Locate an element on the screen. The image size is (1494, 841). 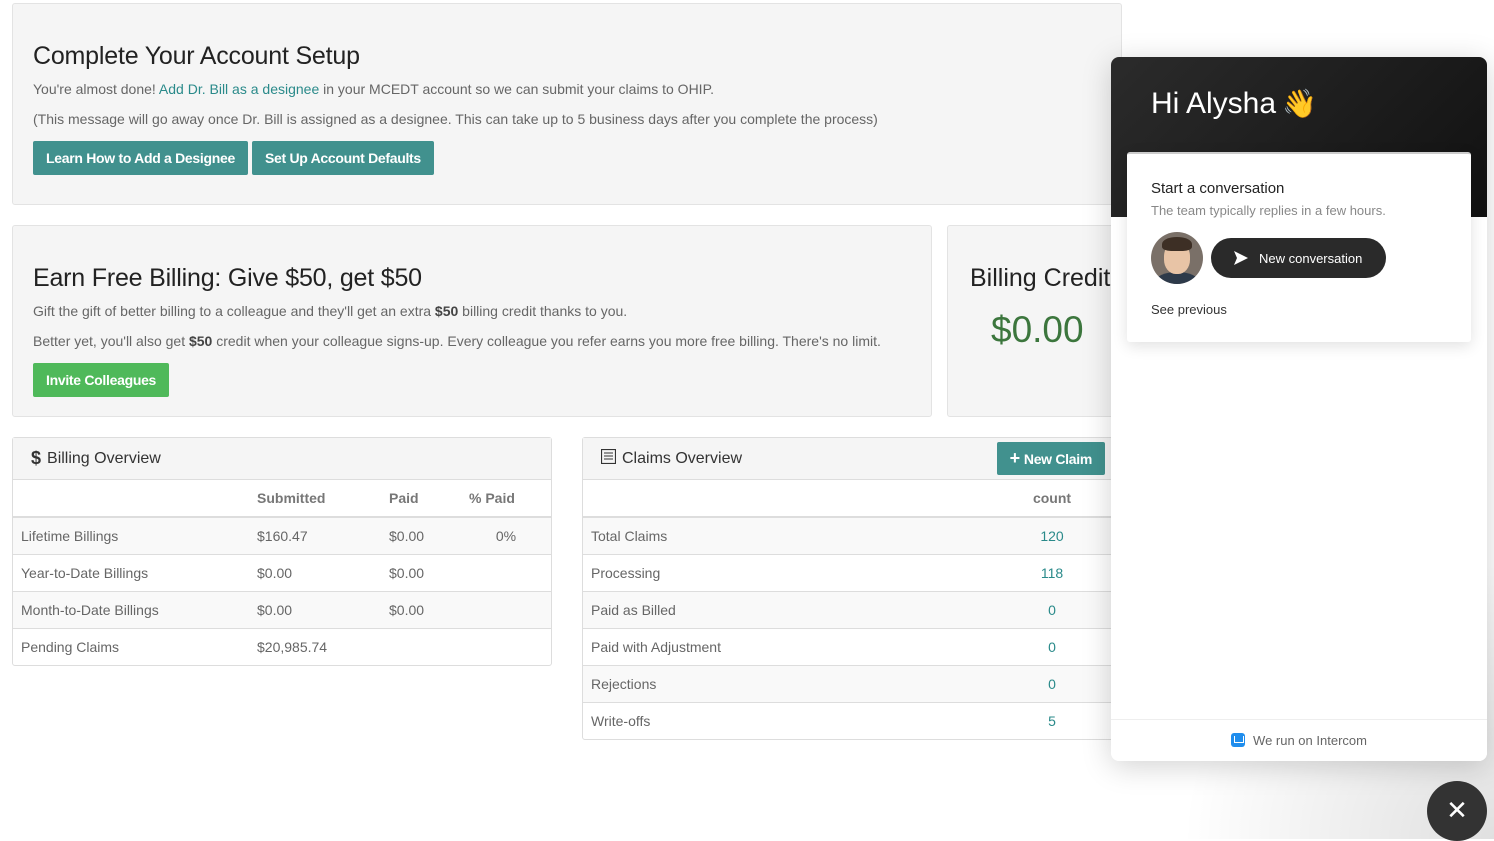
cell-submitted: $20,985.74 is located at coordinates (315, 646).